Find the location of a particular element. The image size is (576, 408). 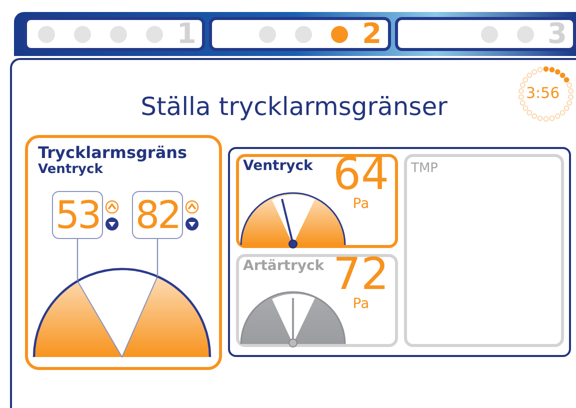

step-indicator: 2 is located at coordinates (300, 34).